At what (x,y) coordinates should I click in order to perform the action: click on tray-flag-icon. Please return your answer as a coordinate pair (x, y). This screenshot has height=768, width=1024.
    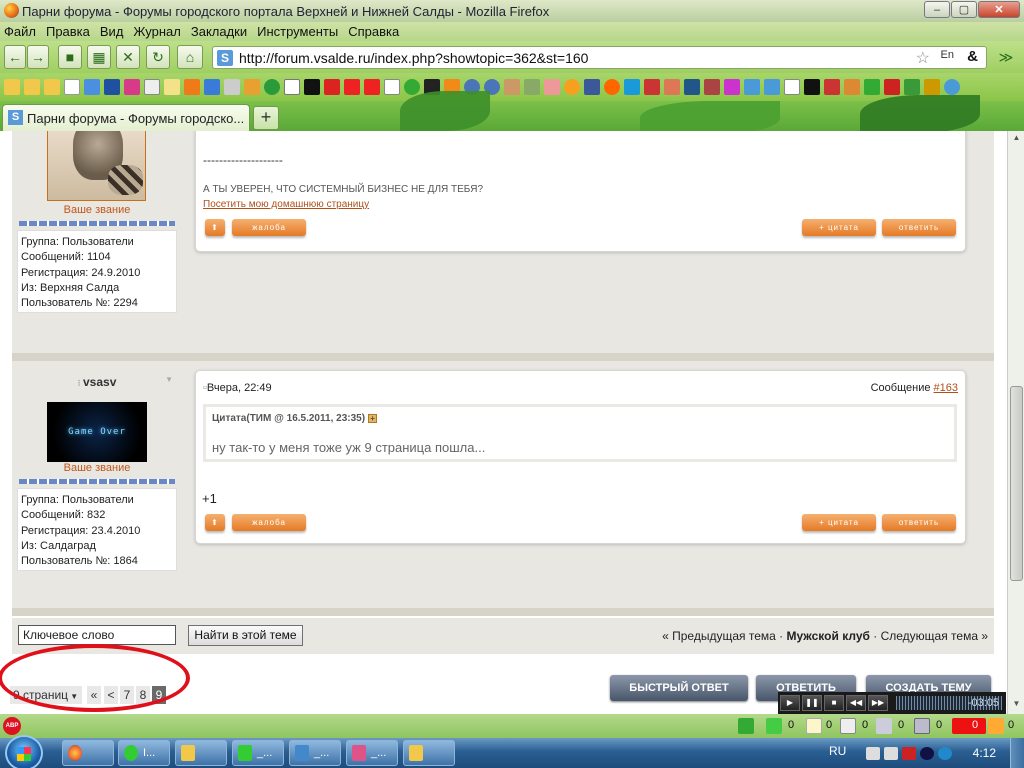
    Looking at the image, I should click on (873, 753).